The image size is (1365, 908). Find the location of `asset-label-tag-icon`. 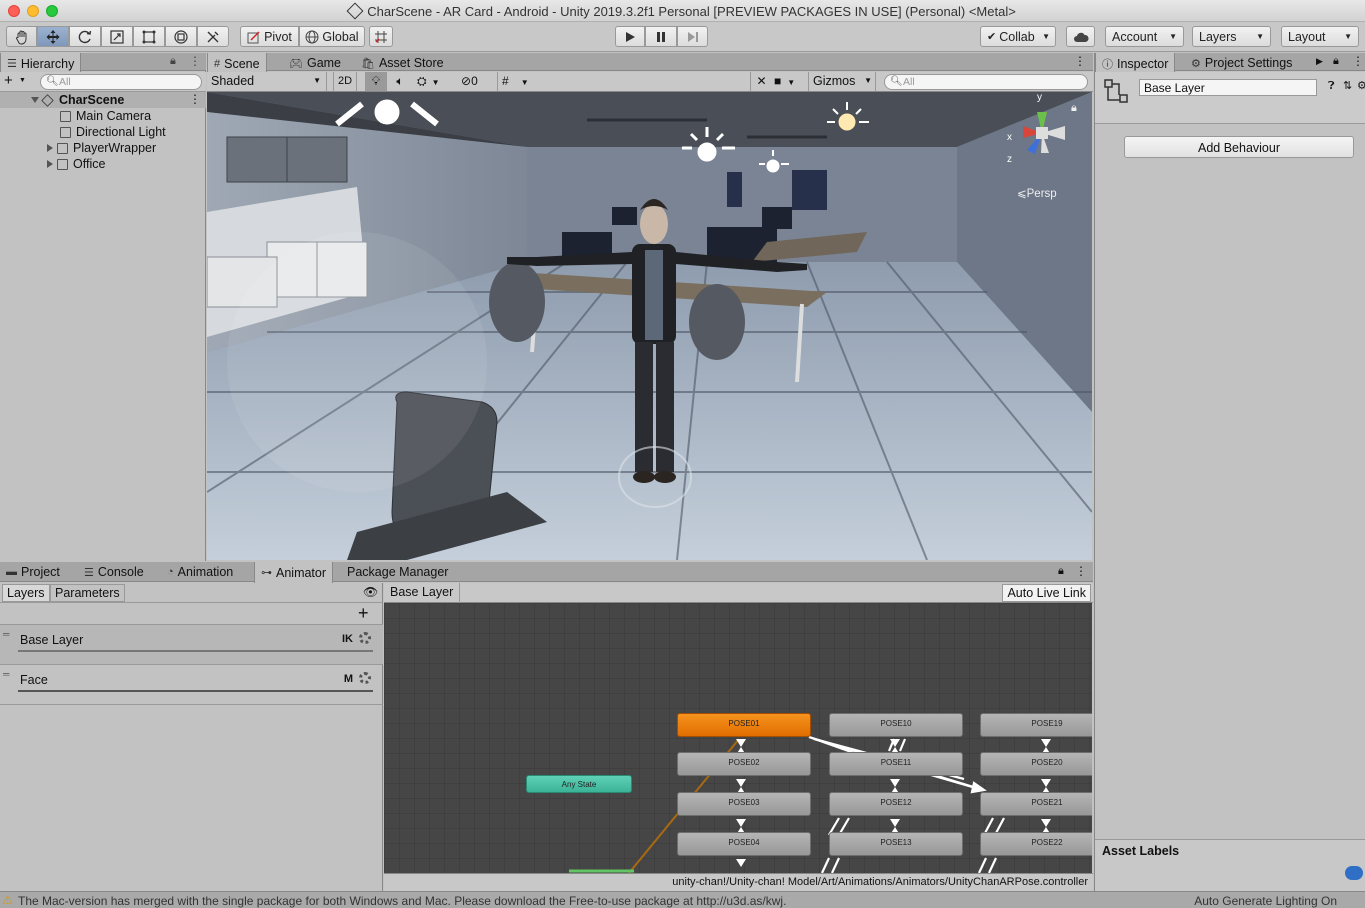

asset-label-tag-icon is located at coordinates (1354, 873).